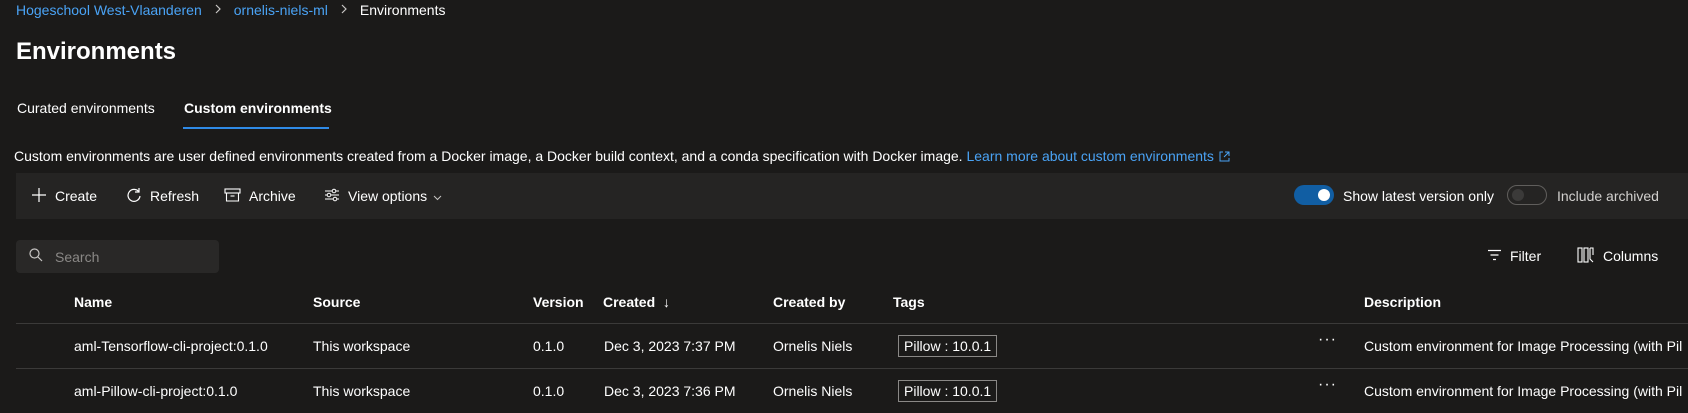 This screenshot has width=1688, height=413. Describe the element at coordinates (272, 196) in the screenshot. I see `archive-label: Archive` at that location.